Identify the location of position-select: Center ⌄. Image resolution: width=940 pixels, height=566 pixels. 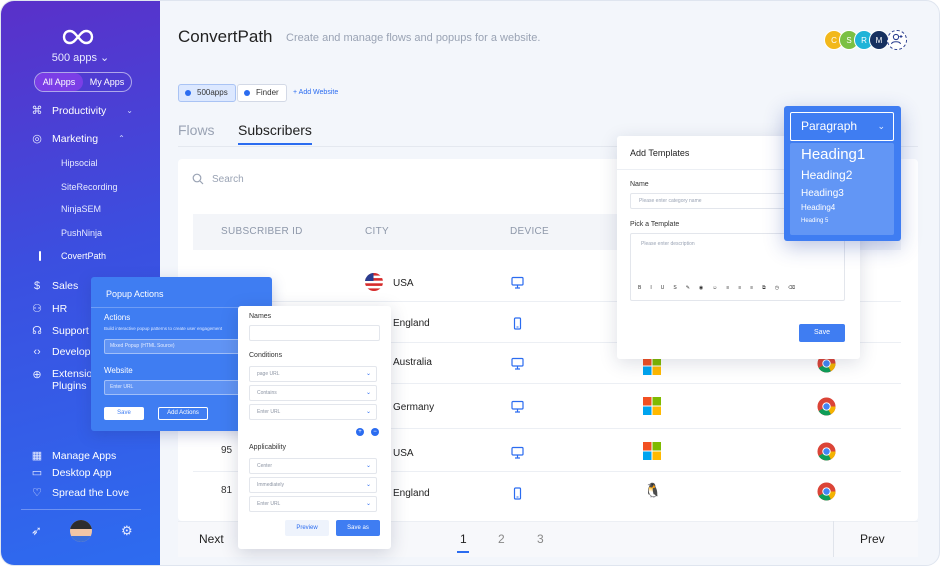
(313, 466).